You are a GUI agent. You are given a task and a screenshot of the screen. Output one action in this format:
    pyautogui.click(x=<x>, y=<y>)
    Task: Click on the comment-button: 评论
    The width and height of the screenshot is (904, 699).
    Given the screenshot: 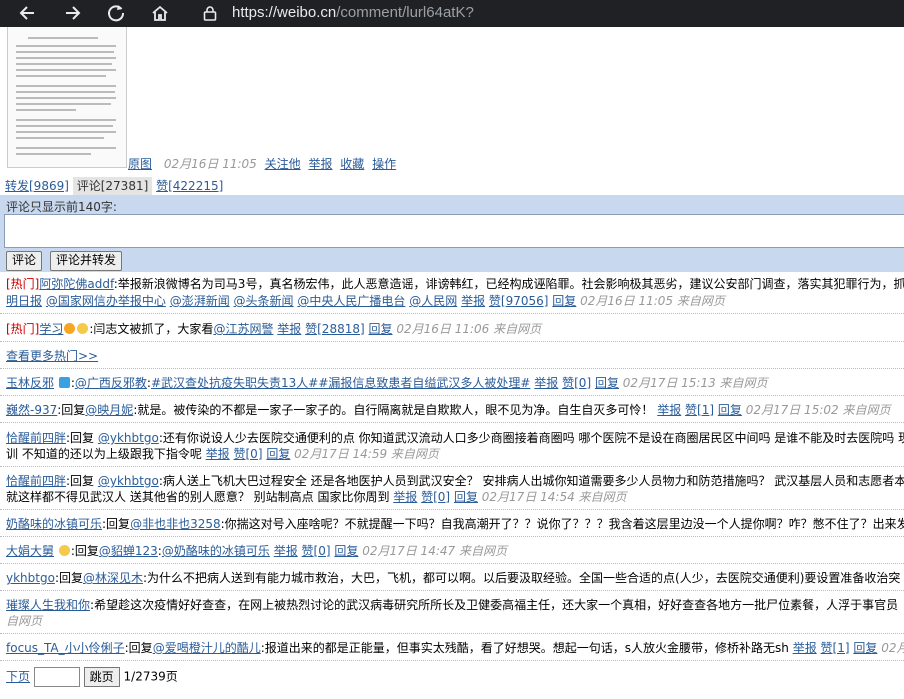 What is the action you would take?
    pyautogui.click(x=24, y=261)
    